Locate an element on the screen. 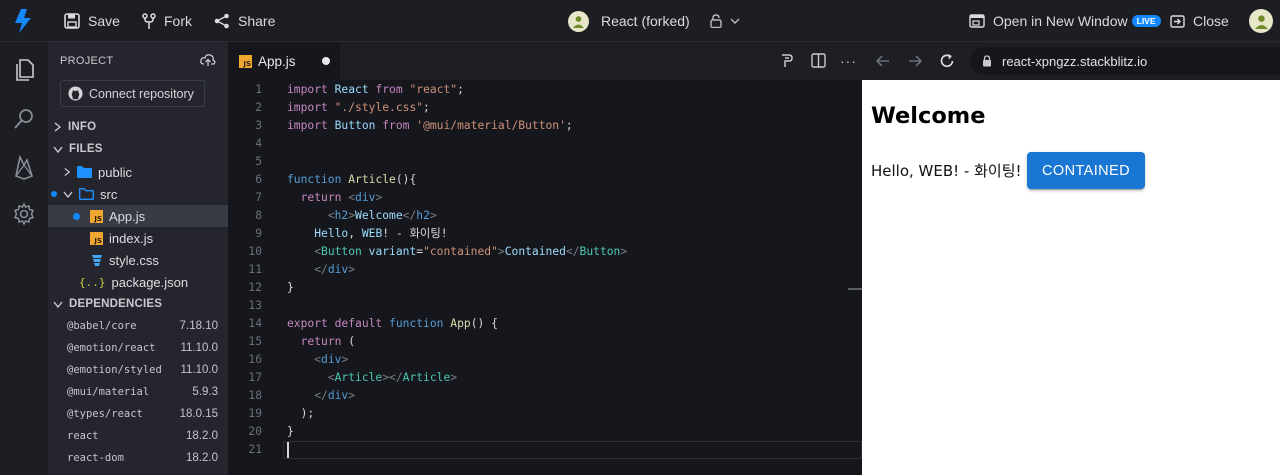  code-line: 17 <Article></Article> is located at coordinates (545, 378).